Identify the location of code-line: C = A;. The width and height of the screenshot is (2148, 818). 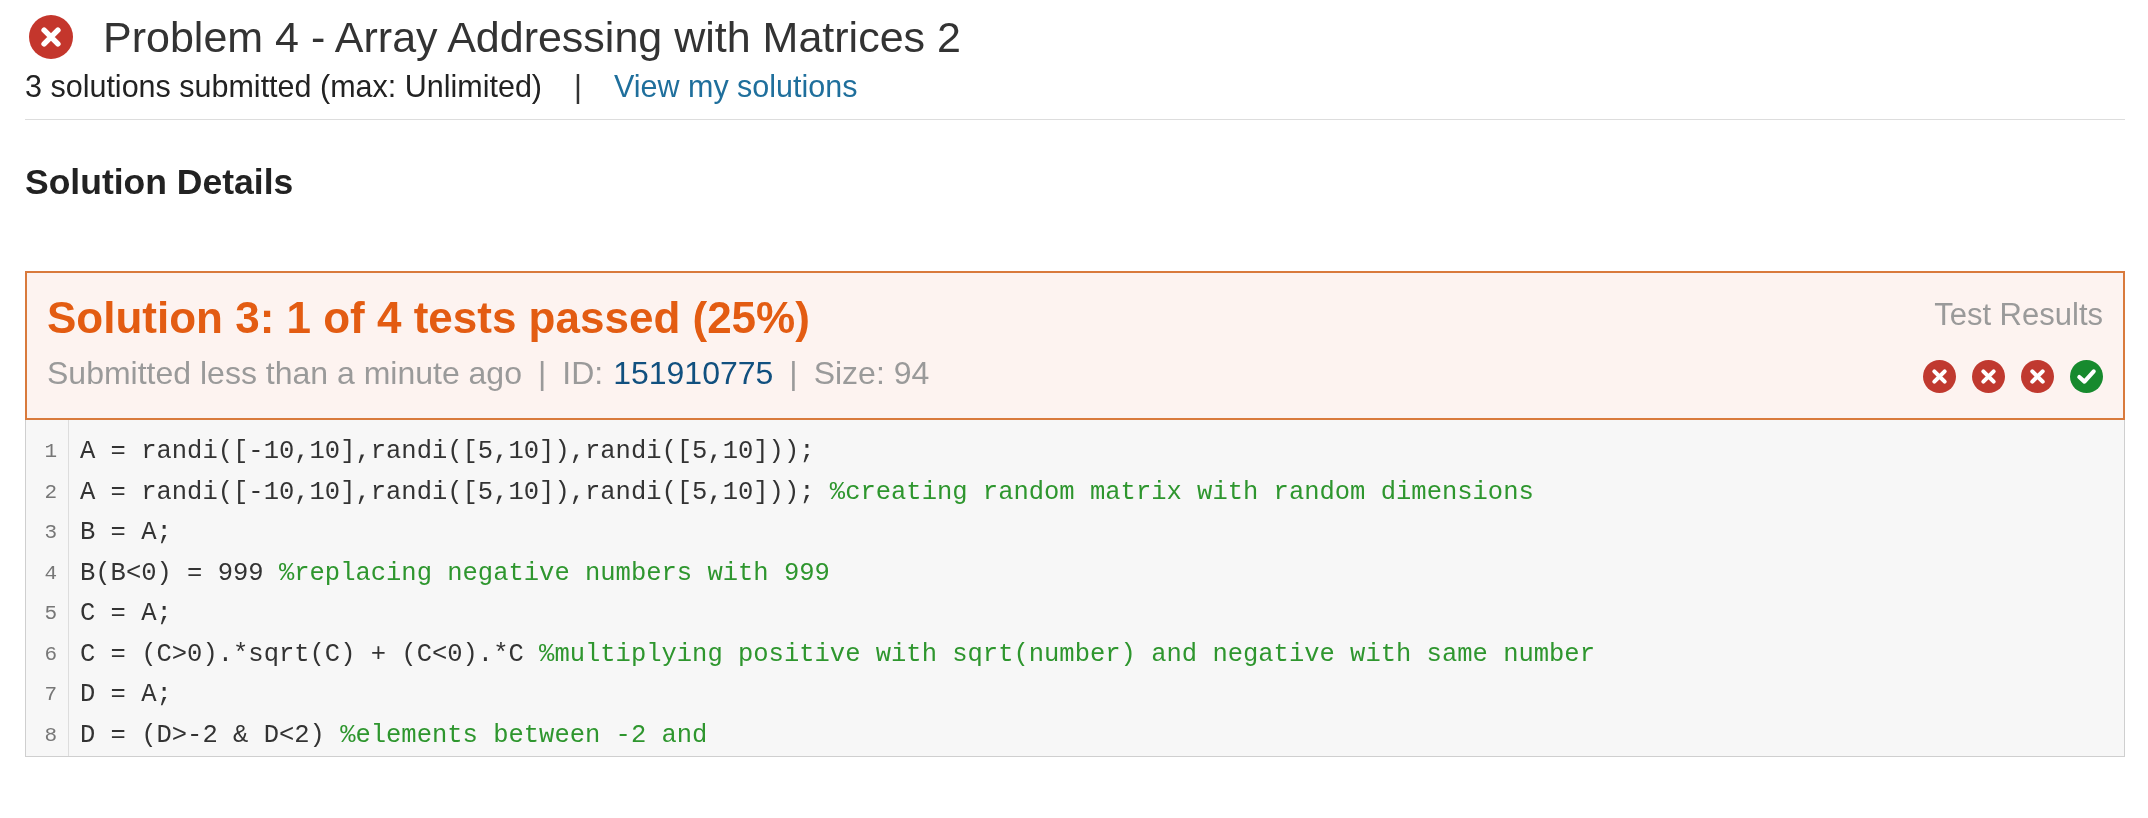
(126, 614).